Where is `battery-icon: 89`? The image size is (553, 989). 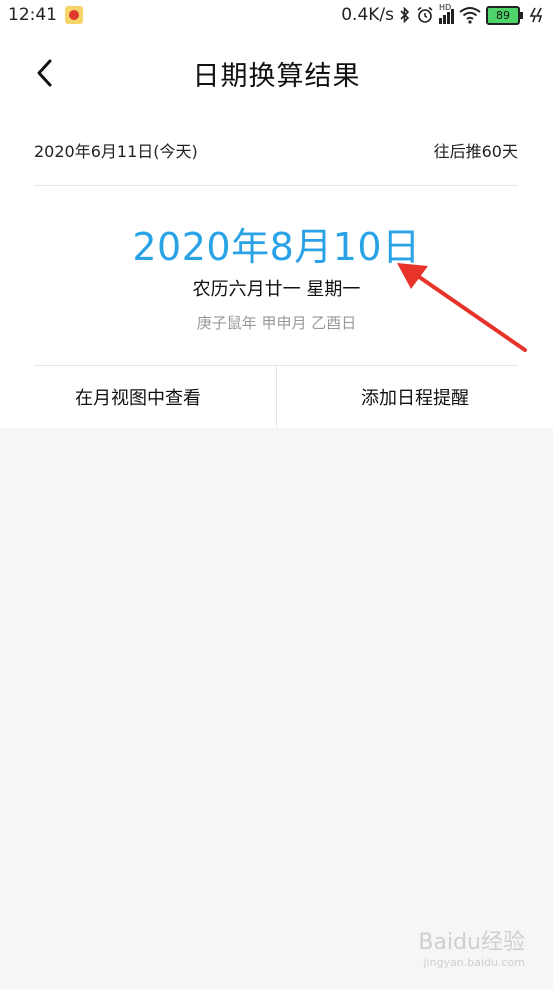
battery-icon: 89 is located at coordinates (504, 15).